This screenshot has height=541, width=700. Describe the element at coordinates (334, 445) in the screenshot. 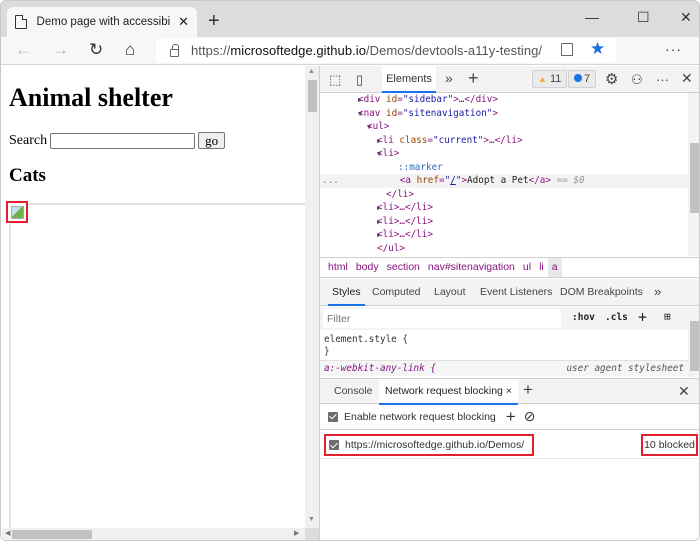

I see `pattern-checkbox` at that location.